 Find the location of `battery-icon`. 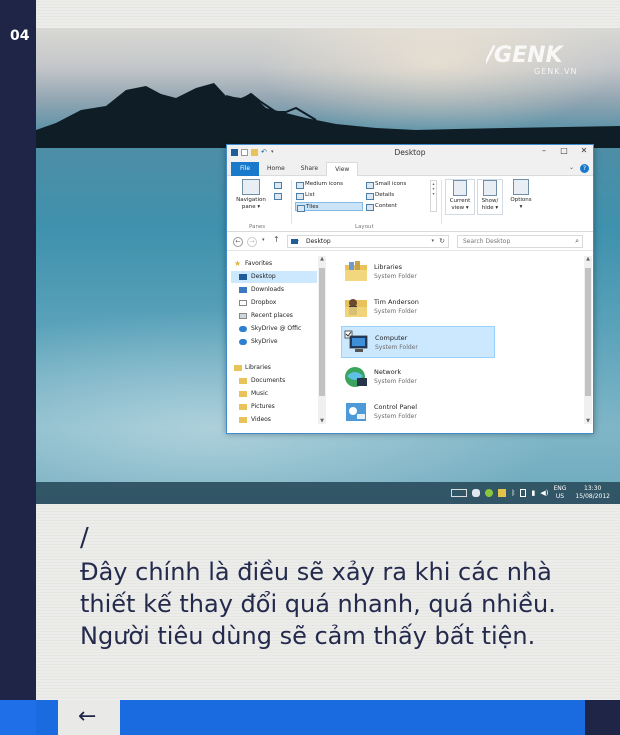

battery-icon is located at coordinates (523, 493).